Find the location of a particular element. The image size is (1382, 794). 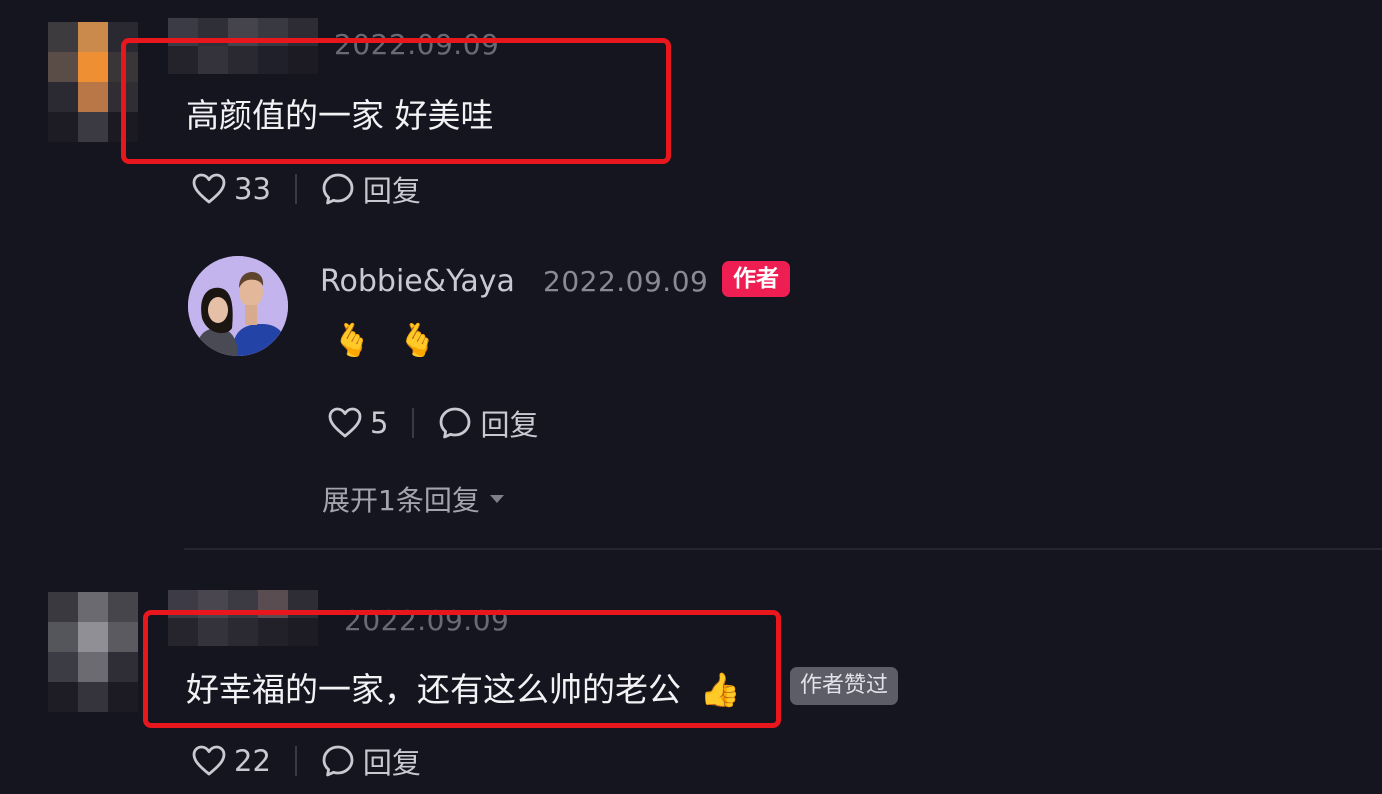

author-avatar is located at coordinates (238, 306).